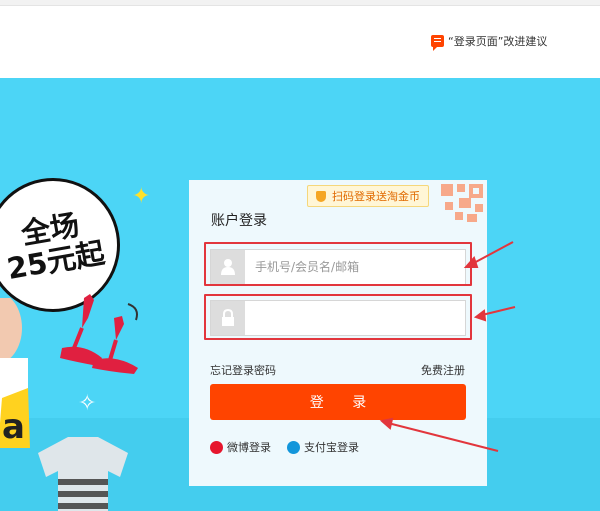 This screenshot has height=511, width=600. I want to click on register-link: 免费注册, so click(443, 370).